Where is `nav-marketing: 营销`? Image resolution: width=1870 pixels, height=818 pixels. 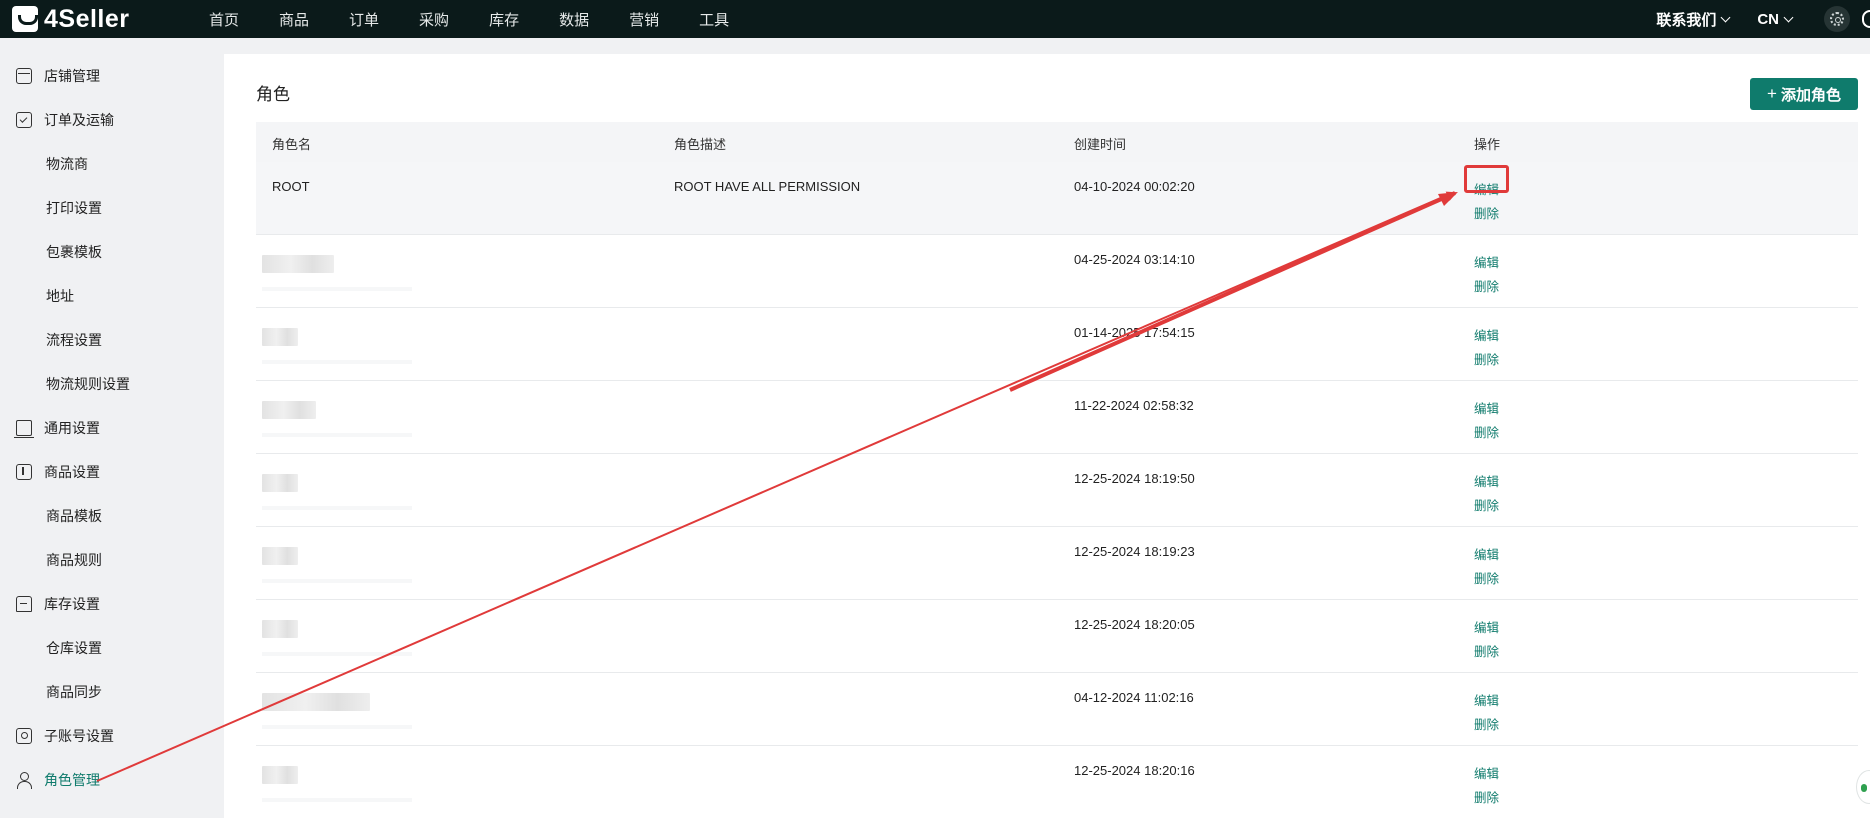 nav-marketing: 营销 is located at coordinates (644, 19).